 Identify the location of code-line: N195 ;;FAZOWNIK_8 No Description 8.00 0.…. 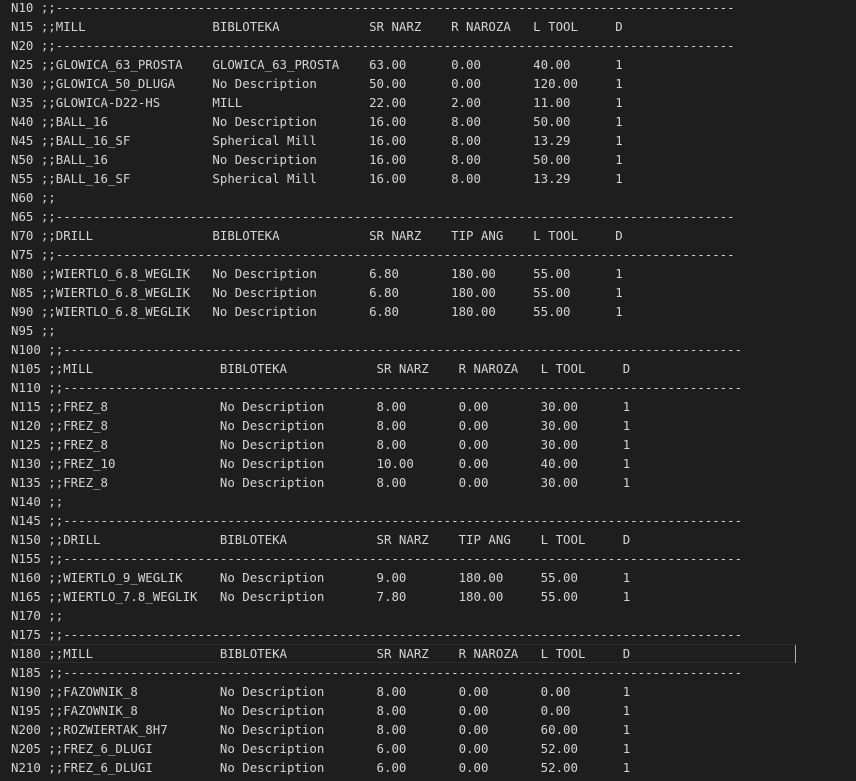
(433, 710).